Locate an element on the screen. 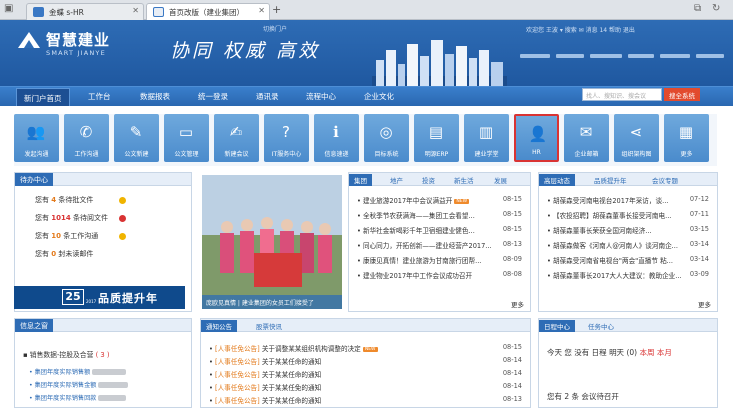 This screenshot has height=411, width=733. shortcut-target-system: ◎ 目标系统 is located at coordinates (386, 138).